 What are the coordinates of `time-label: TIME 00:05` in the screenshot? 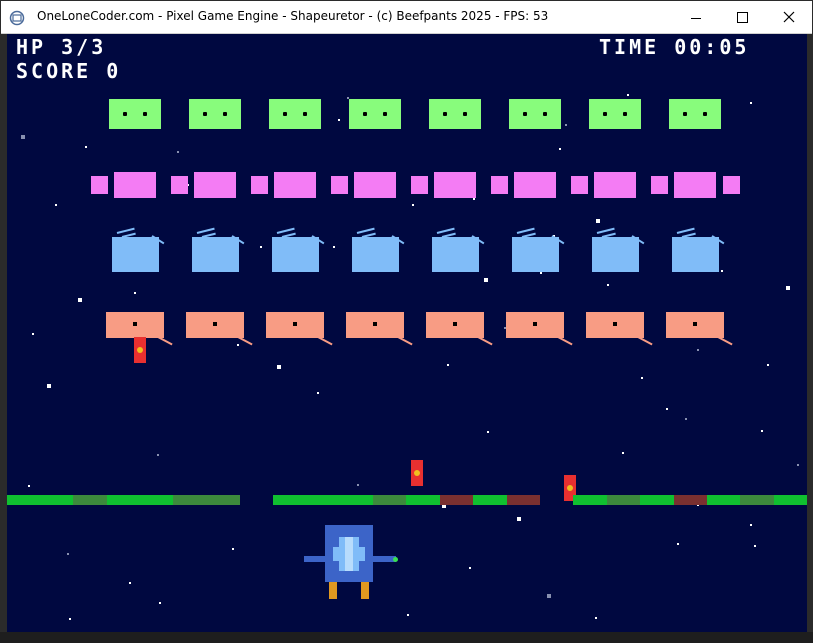 It's located at (674, 47).